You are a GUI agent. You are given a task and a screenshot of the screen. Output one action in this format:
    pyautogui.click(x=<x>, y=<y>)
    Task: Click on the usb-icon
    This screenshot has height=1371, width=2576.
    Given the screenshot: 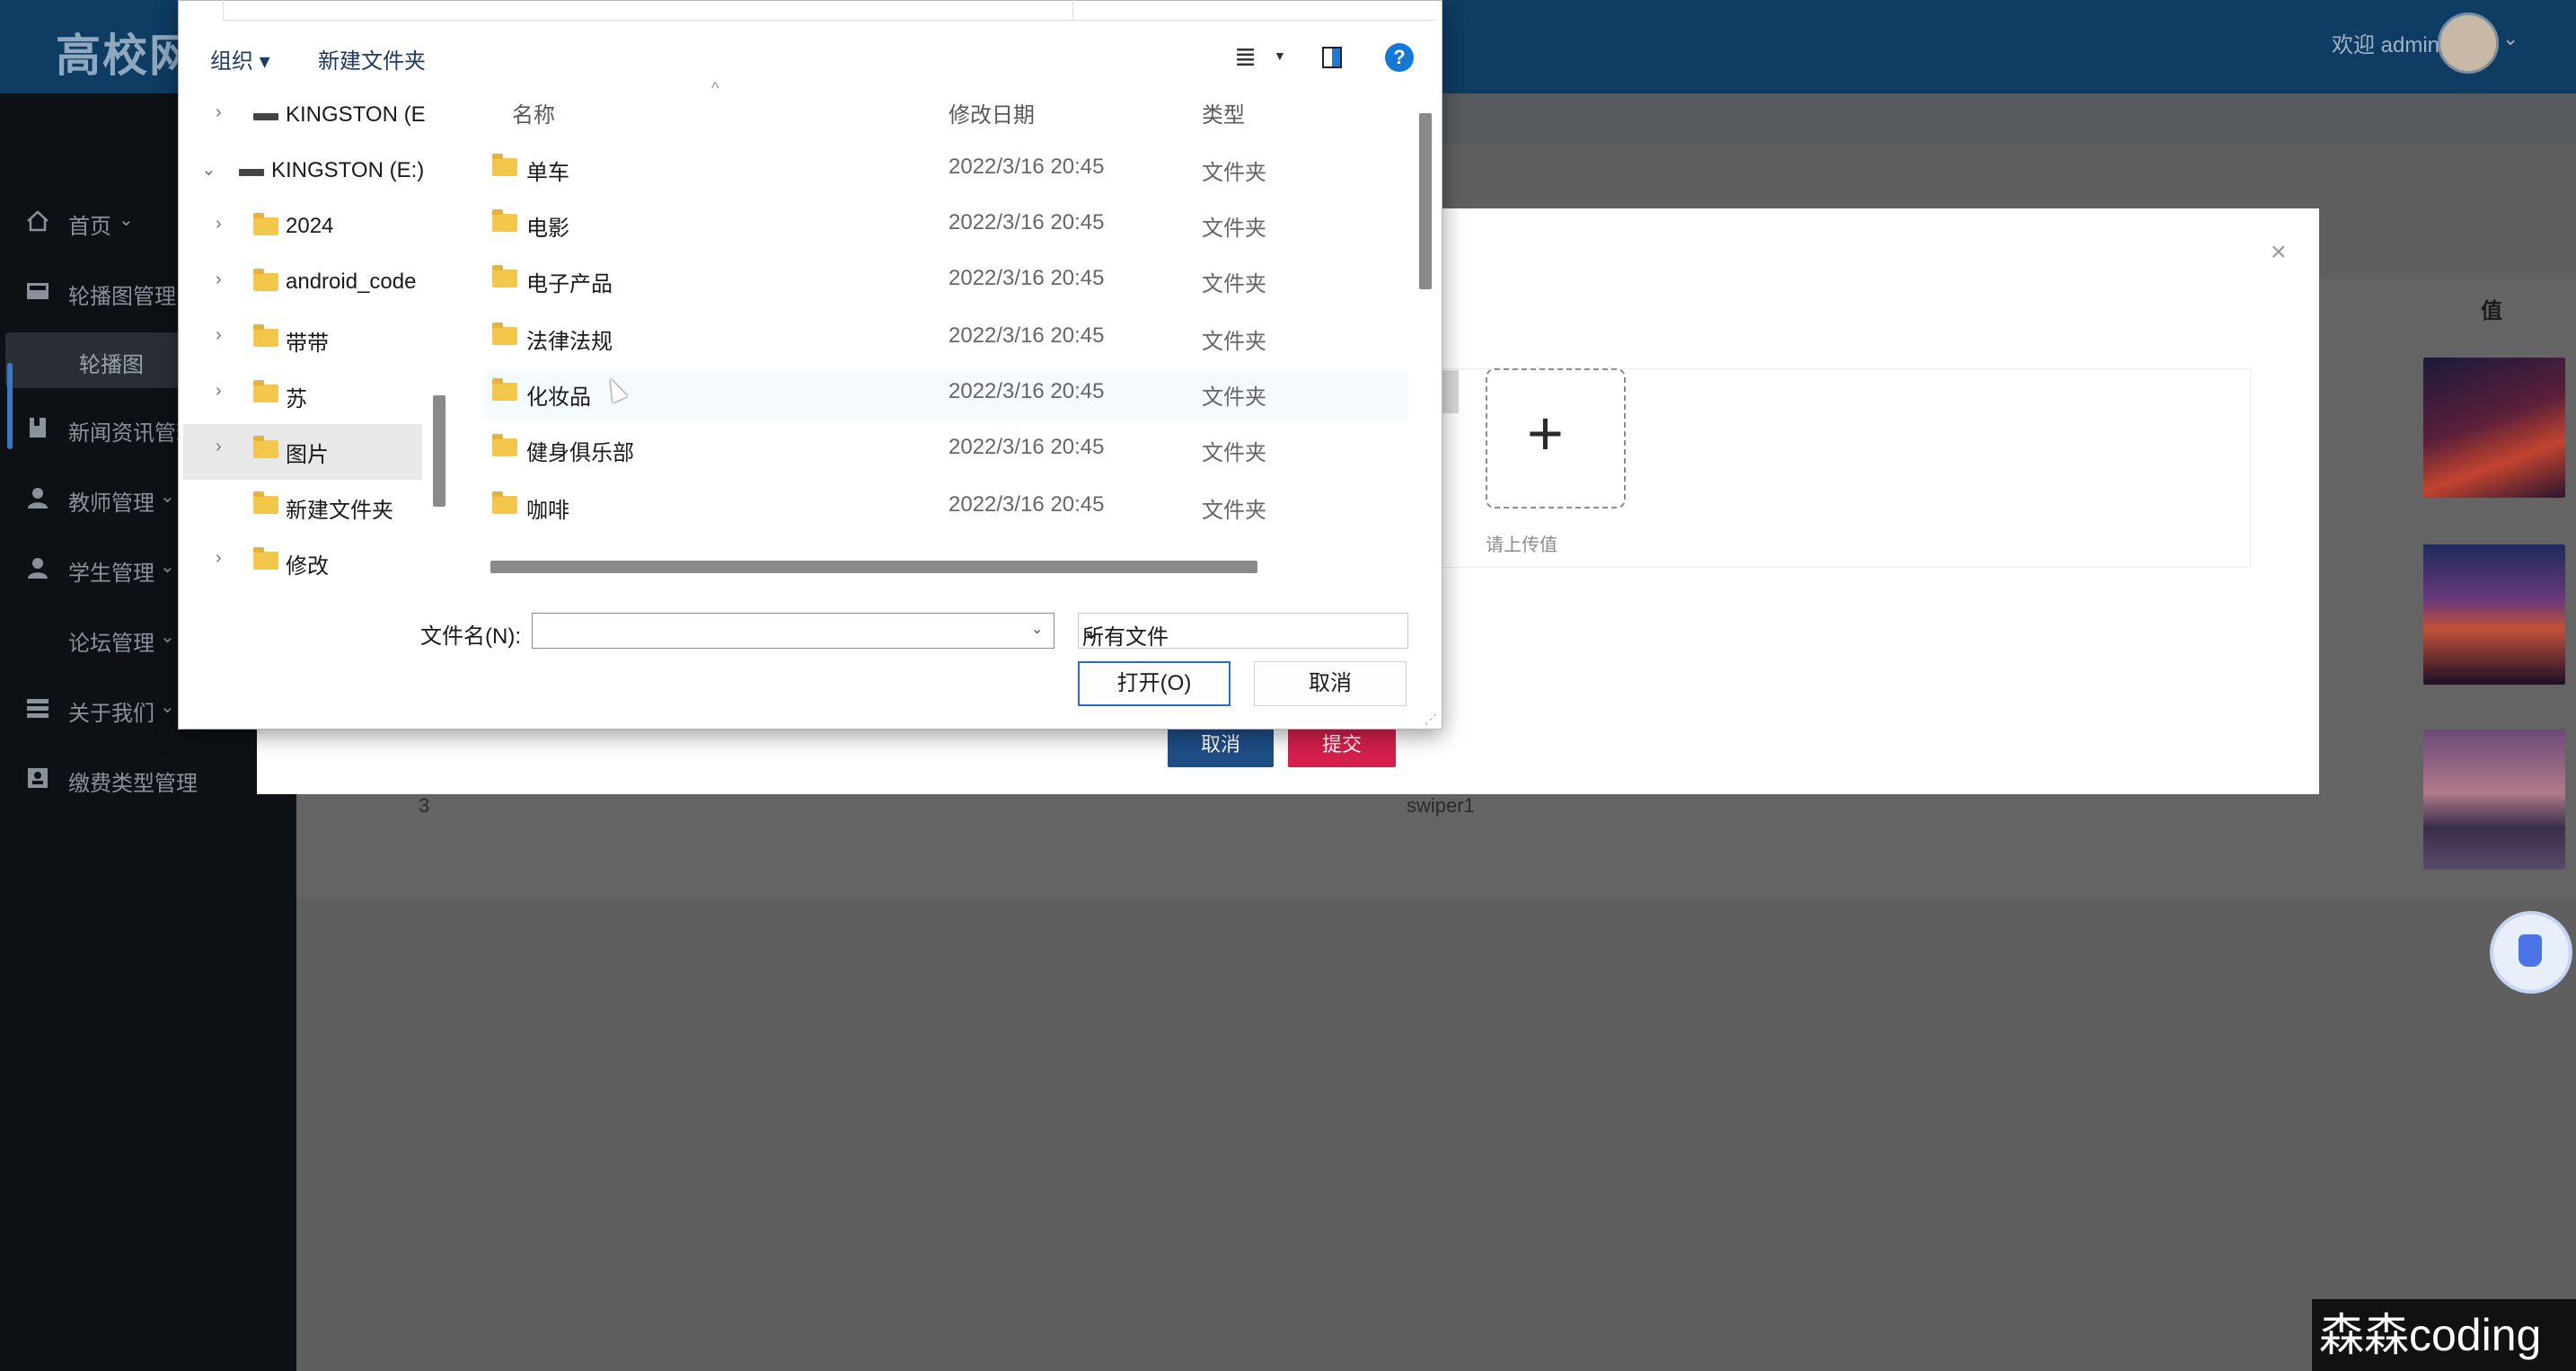 What is the action you would take?
    pyautogui.click(x=2530, y=950)
    